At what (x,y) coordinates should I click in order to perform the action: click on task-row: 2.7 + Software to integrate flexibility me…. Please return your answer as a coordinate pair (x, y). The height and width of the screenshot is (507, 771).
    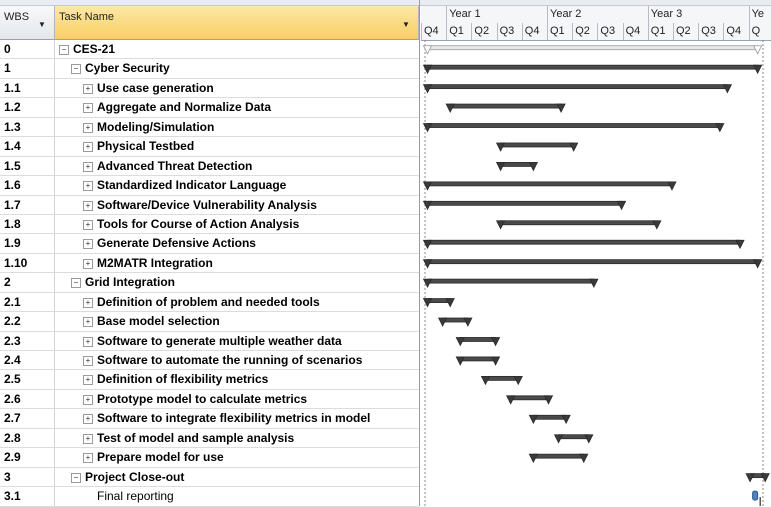
    Looking at the image, I should click on (209, 419).